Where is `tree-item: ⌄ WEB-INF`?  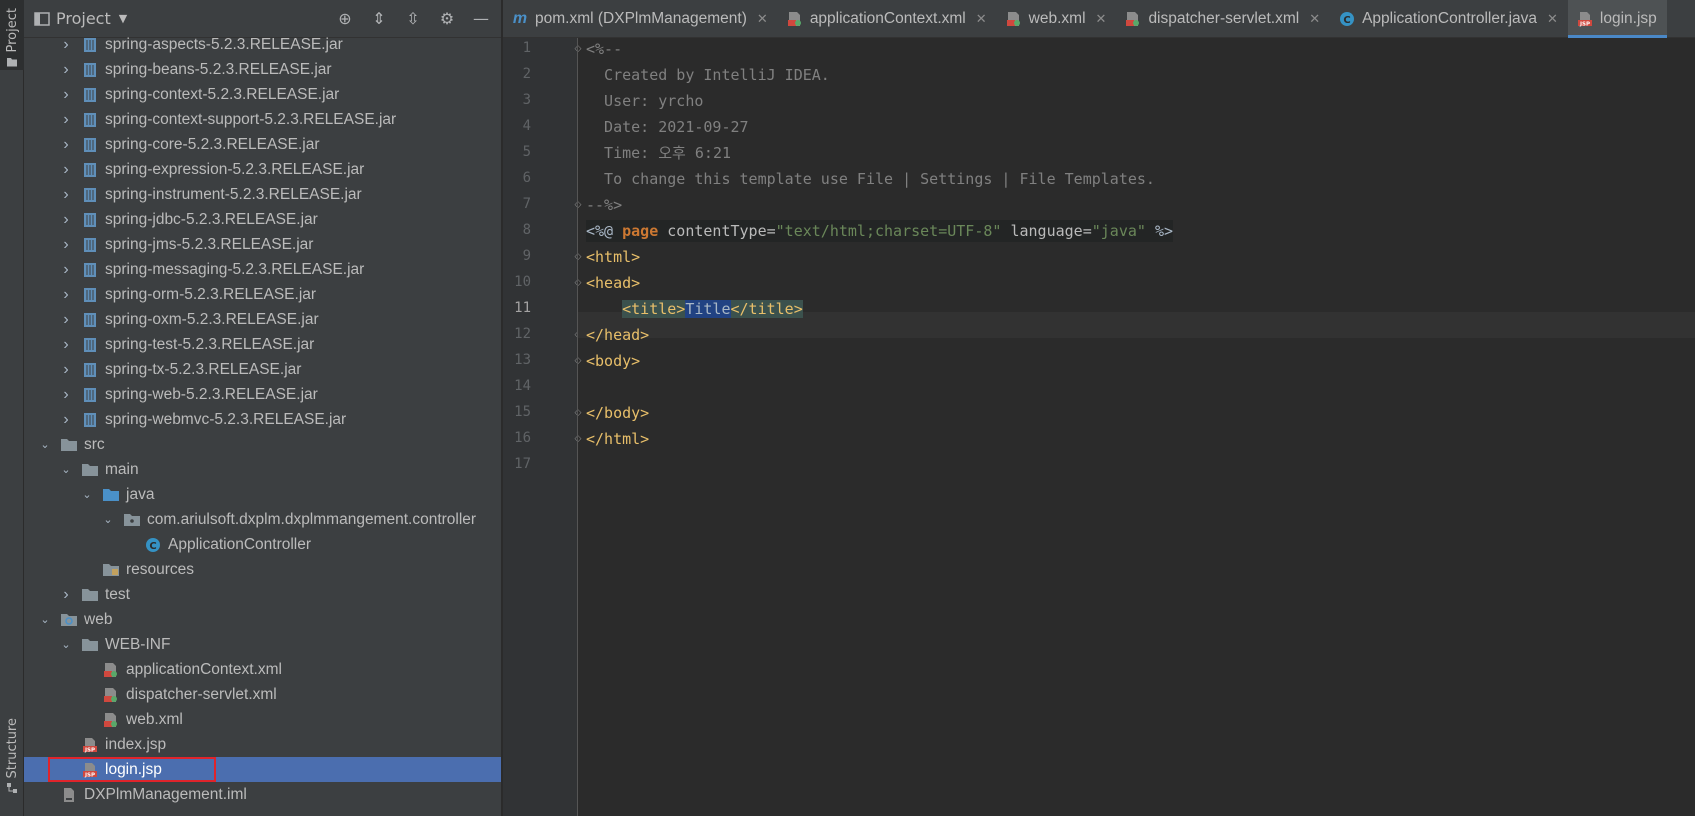
tree-item: ⌄ WEB-INF is located at coordinates (262, 644).